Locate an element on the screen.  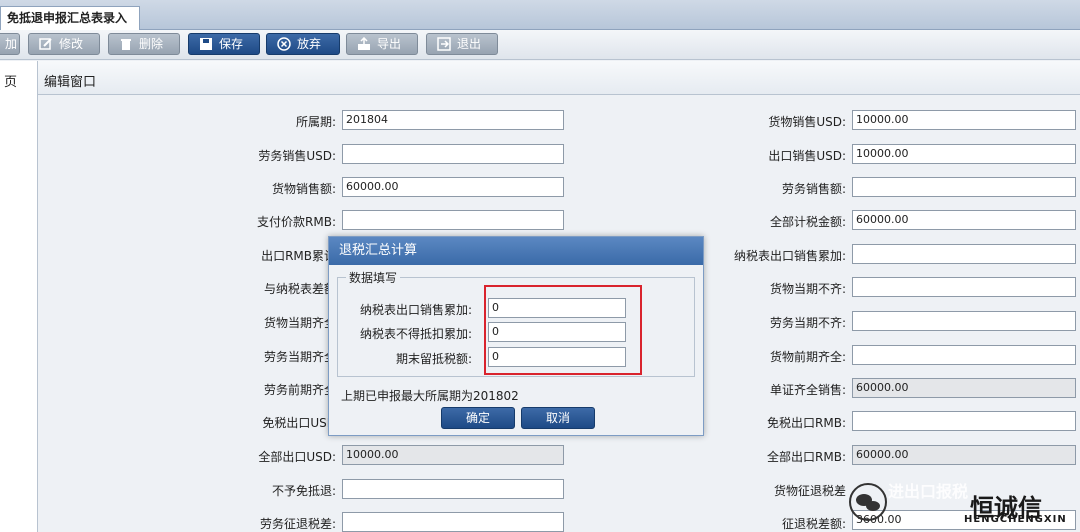
exit-button: 退出 is located at coordinates (462, 44).